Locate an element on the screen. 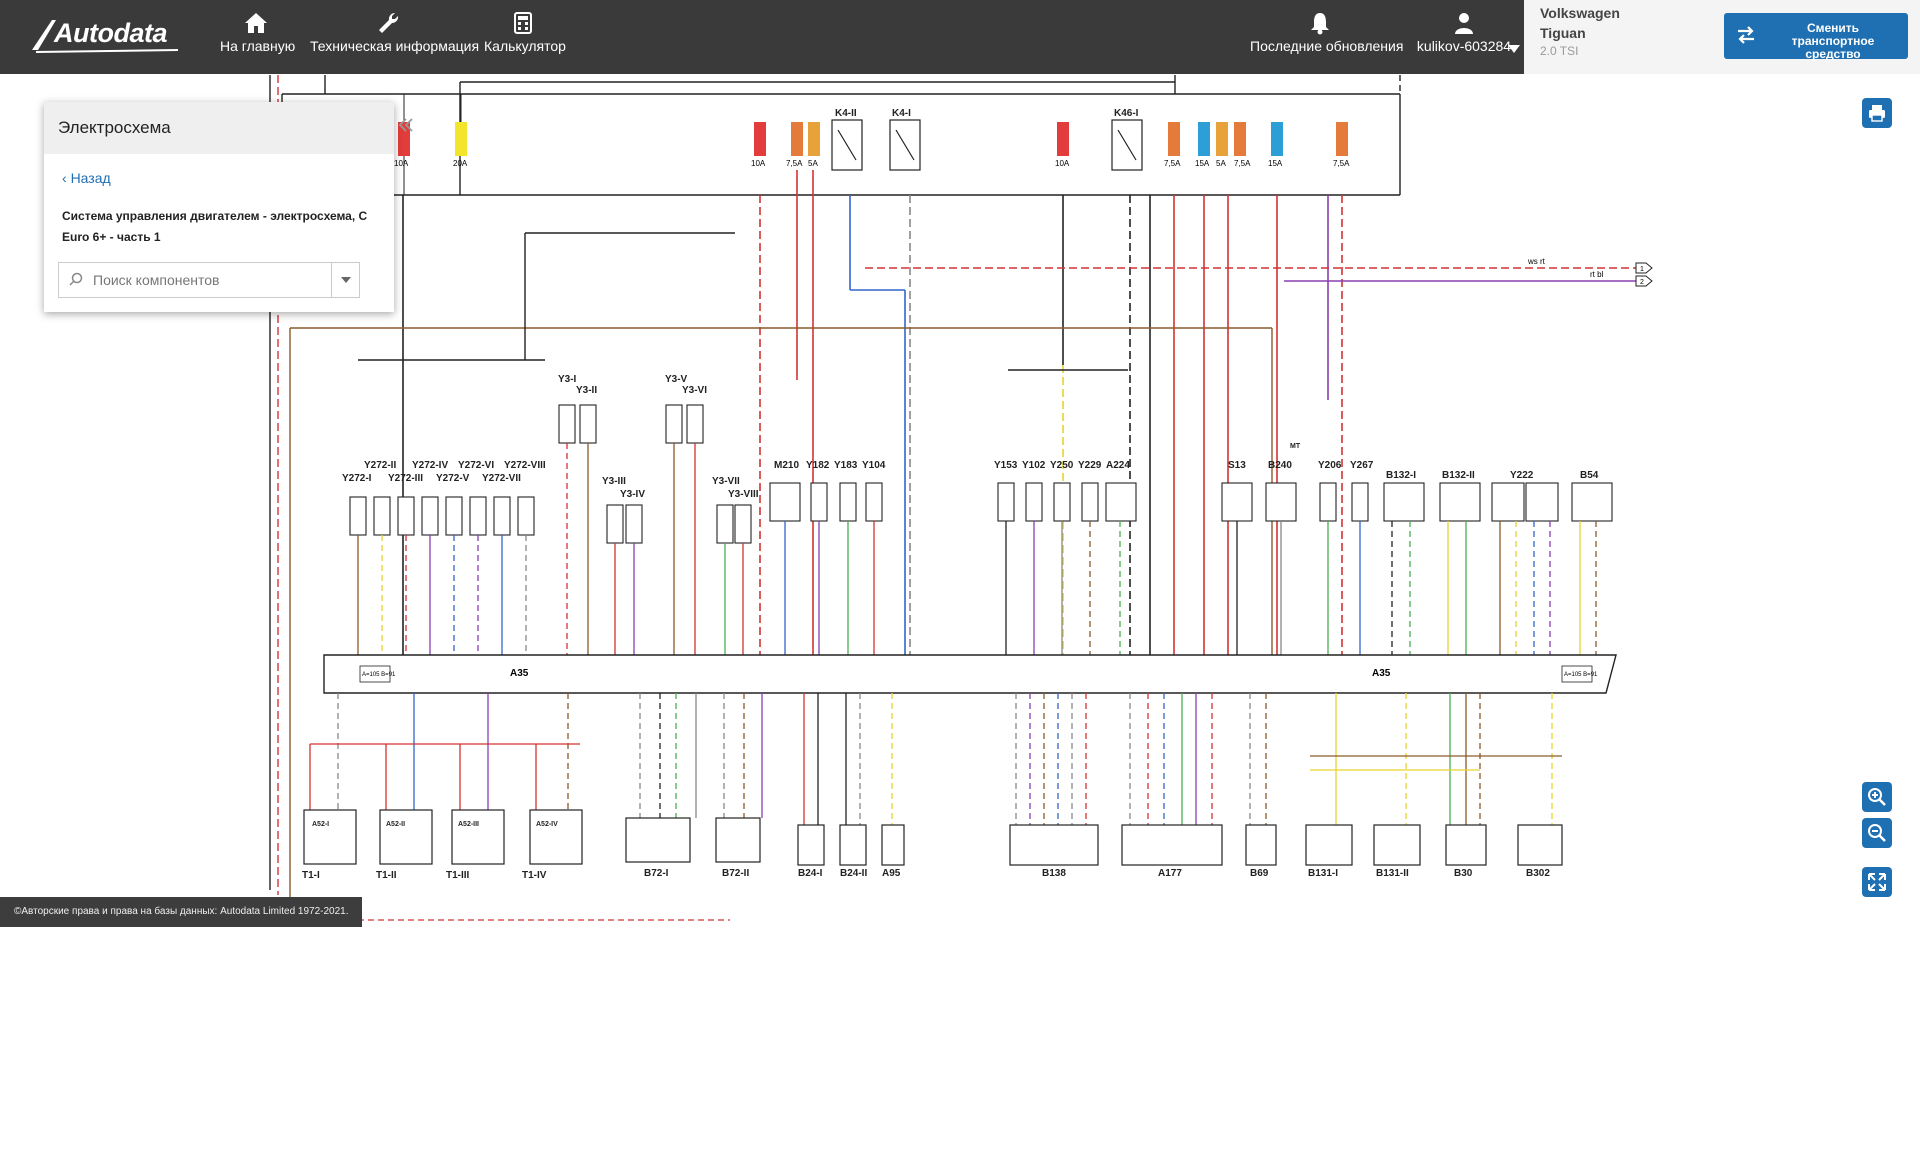 The image size is (1920, 1165). fuse-f17: 7,5A is located at coordinates (1172, 145).